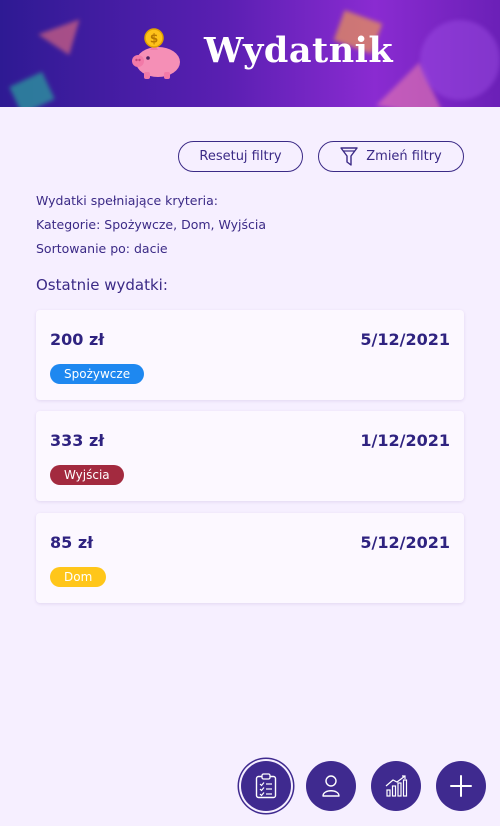 The image size is (500, 826). What do you see at coordinates (78, 577) in the screenshot?
I see `category-tag: Dom` at bounding box center [78, 577].